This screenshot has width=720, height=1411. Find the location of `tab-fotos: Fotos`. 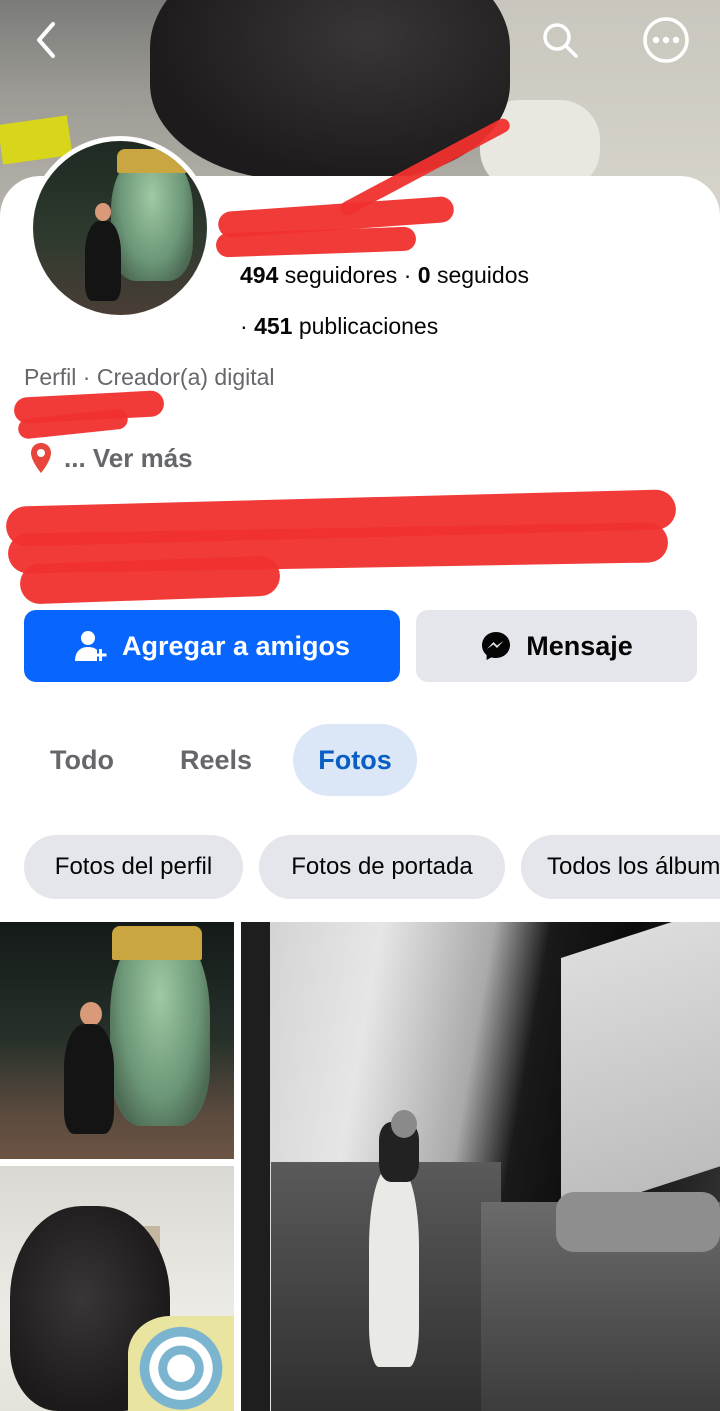

tab-fotos: Fotos is located at coordinates (355, 760).